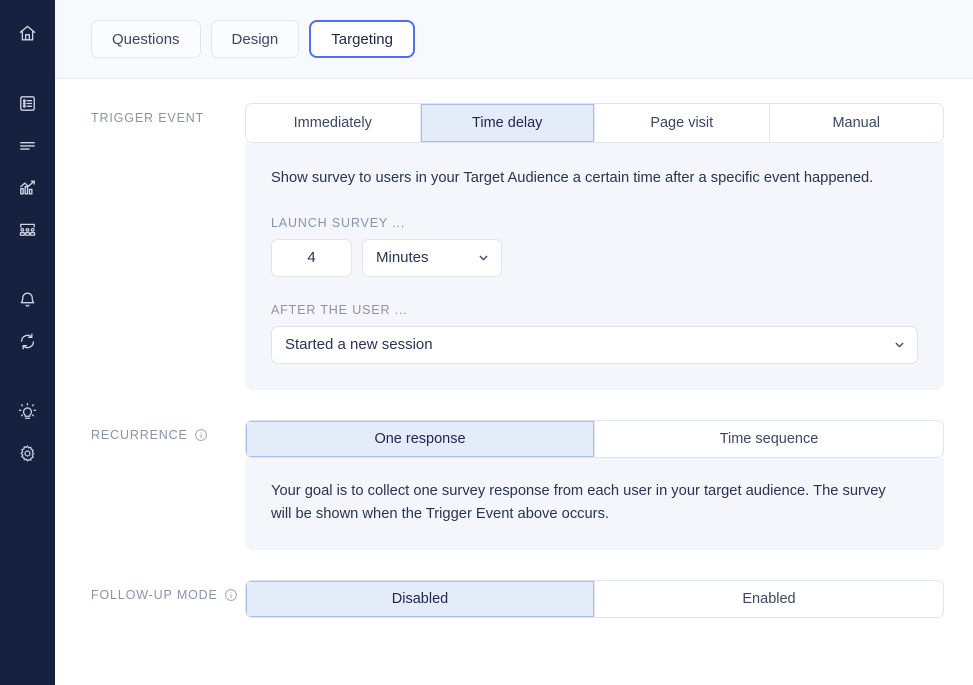 The image size is (973, 685). I want to click on trigger-event-label-text: TRIGGER EVENT, so click(148, 118).